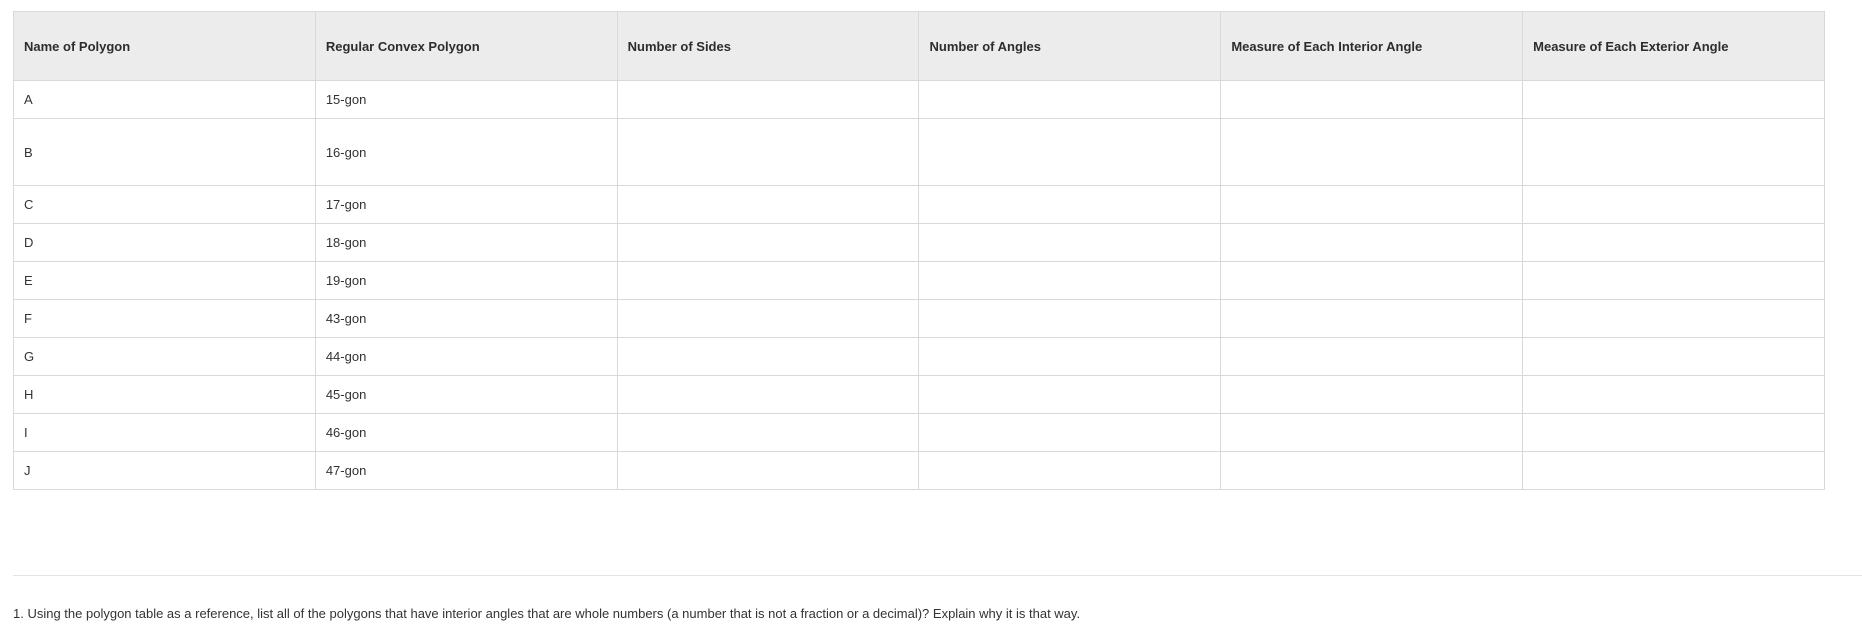 Image resolution: width=1862 pixels, height=638 pixels. I want to click on cell-name: G, so click(164, 356).